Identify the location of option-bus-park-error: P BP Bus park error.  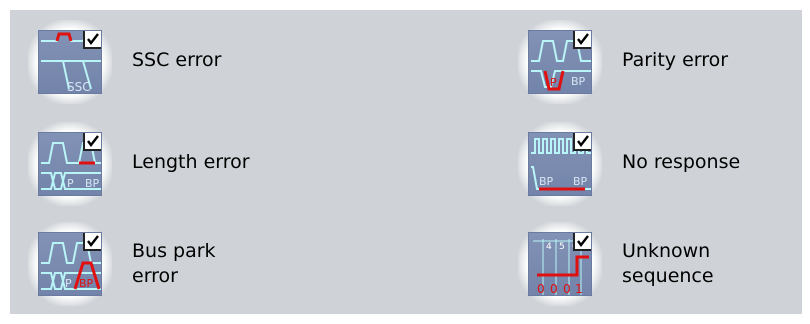
(218, 264).